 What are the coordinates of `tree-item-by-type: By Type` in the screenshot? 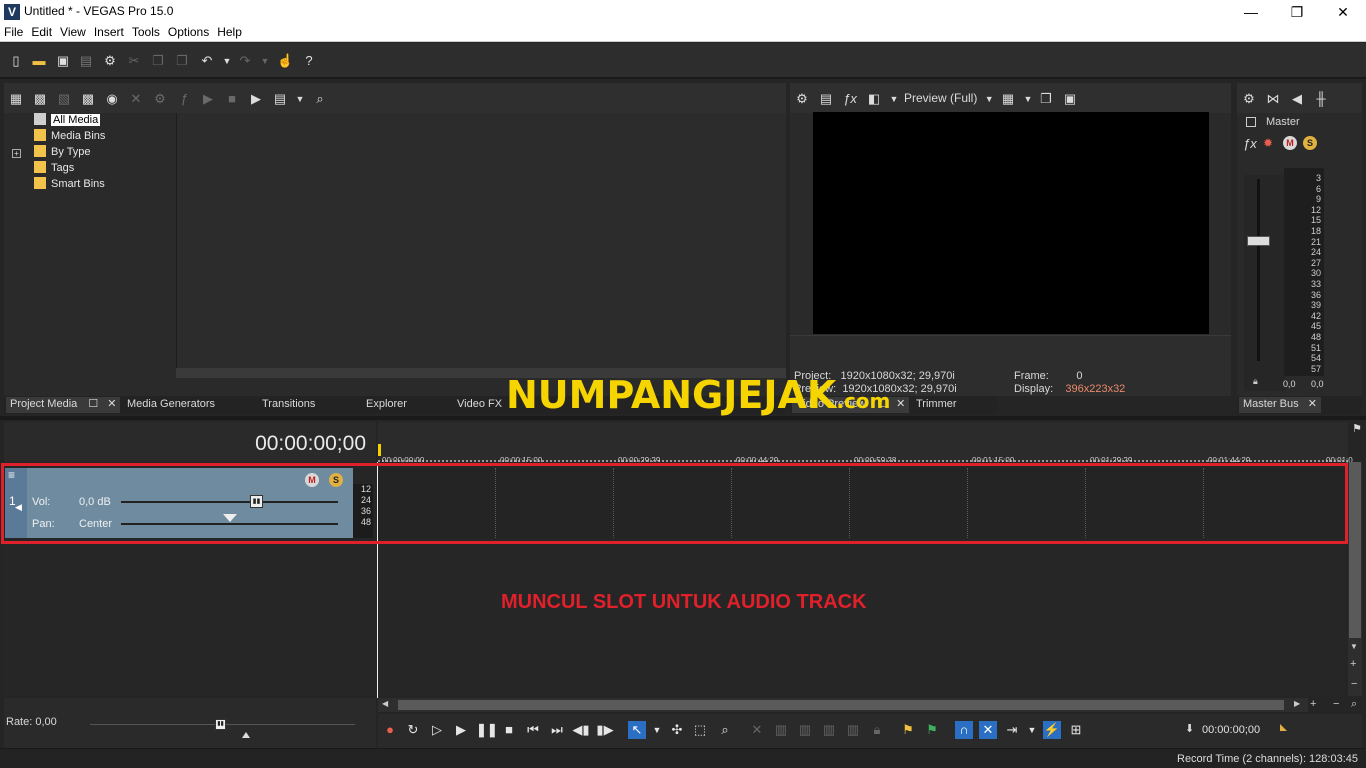 It's located at (62, 153).